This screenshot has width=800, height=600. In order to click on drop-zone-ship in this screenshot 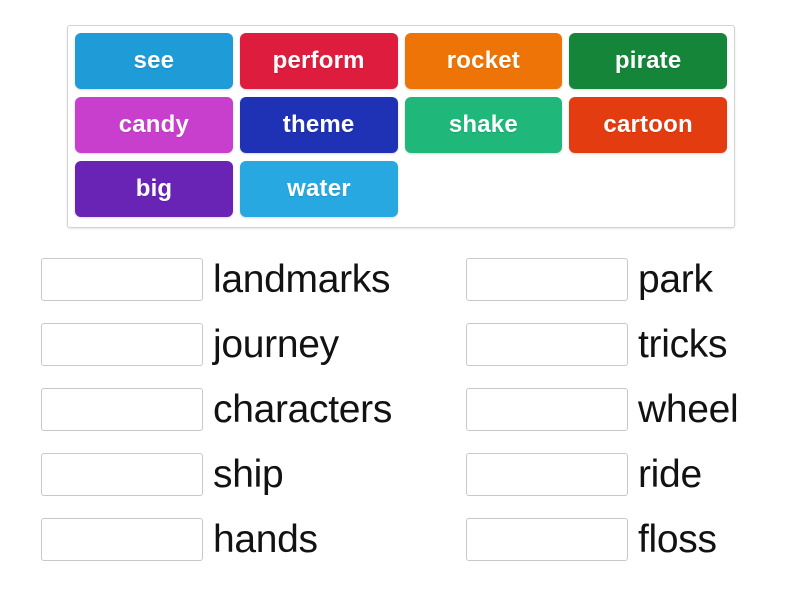, I will do `click(122, 474)`.